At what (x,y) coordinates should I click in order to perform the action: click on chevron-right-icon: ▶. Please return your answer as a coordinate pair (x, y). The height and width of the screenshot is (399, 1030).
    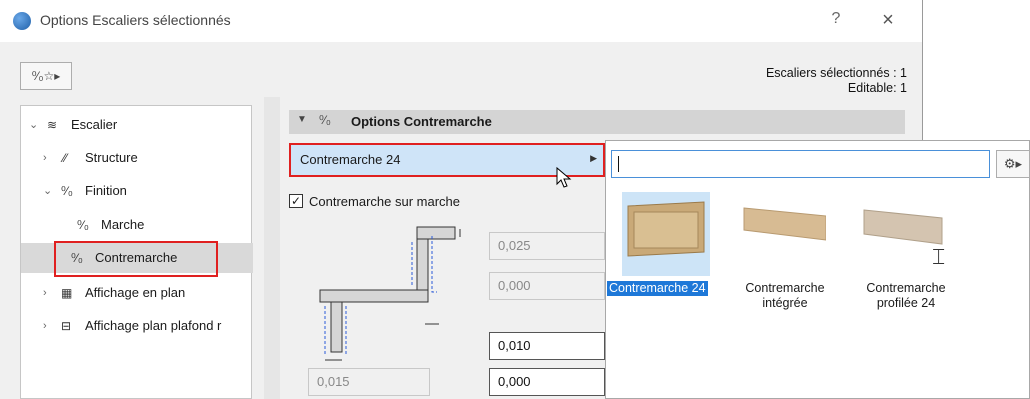
    Looking at the image, I should click on (593, 158).